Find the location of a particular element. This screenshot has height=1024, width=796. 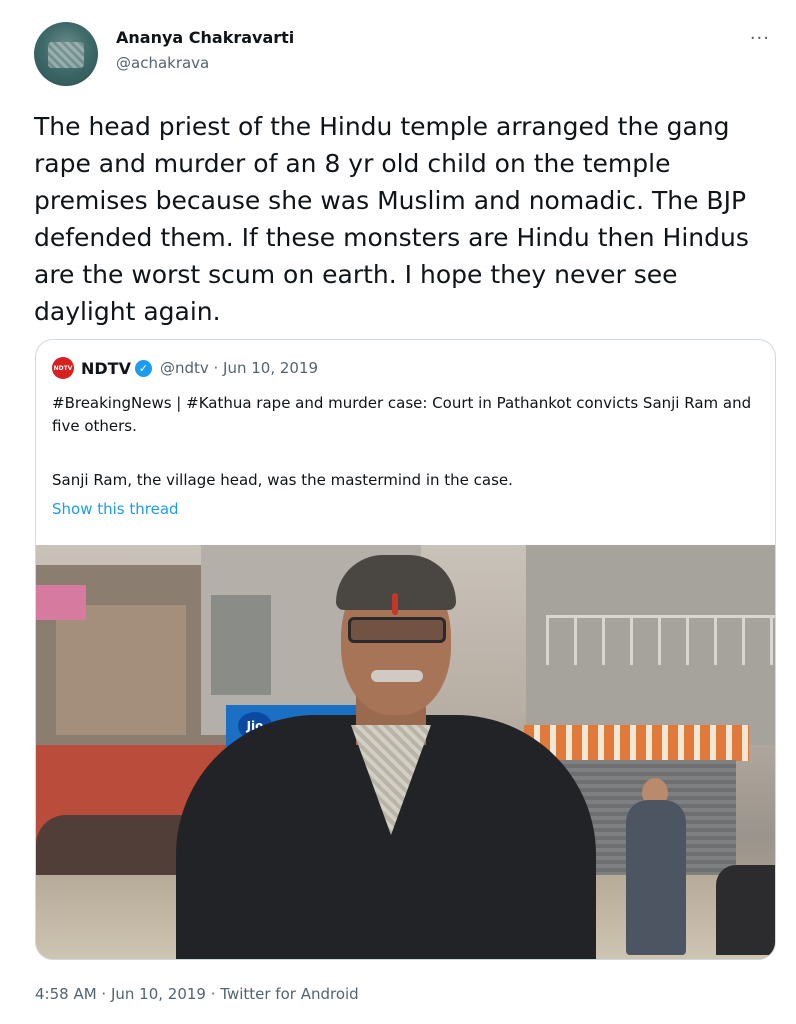

photo-building-facade is located at coordinates (121, 670).